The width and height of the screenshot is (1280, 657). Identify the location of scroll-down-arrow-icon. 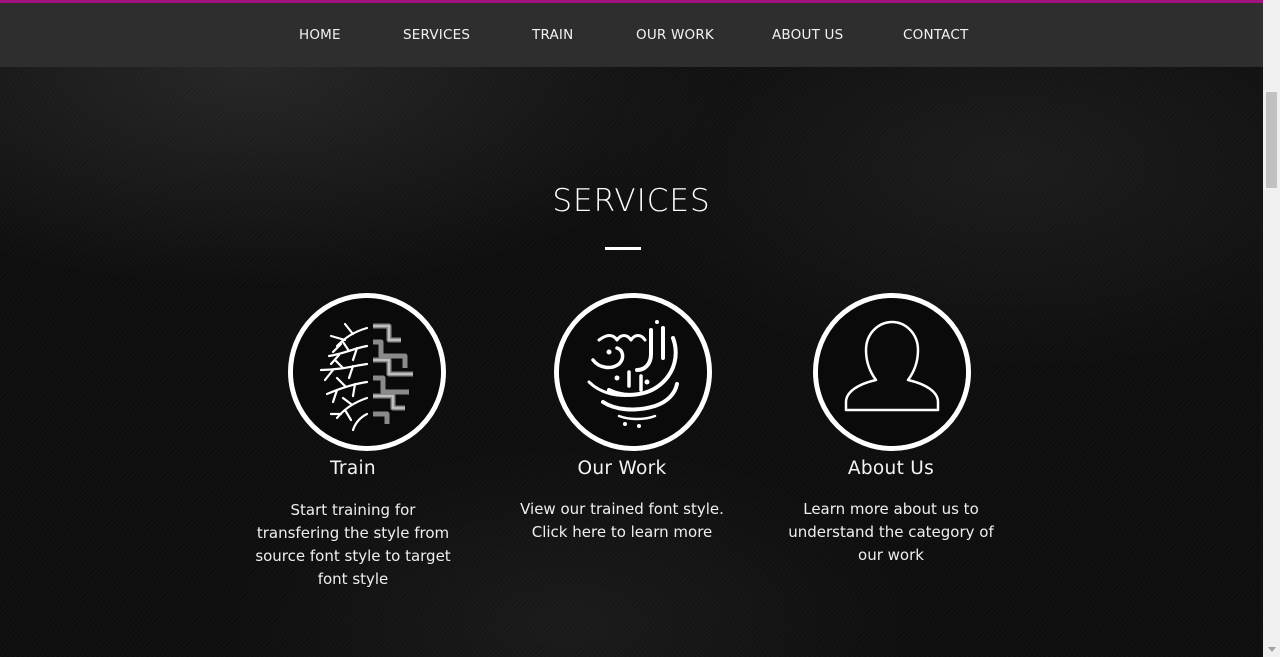
(1272, 649).